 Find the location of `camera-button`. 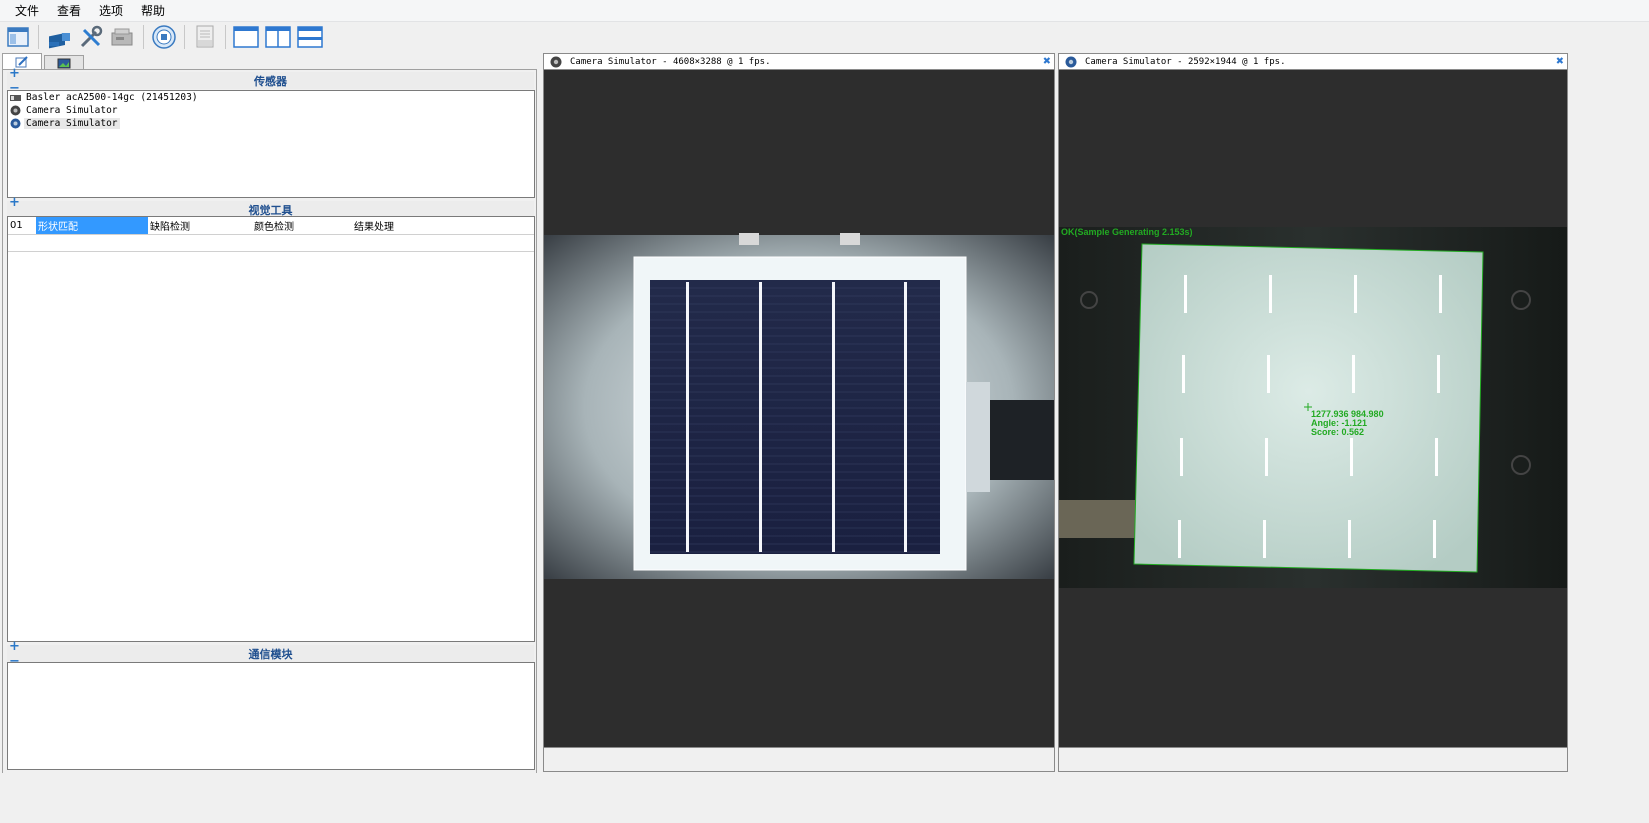

camera-button is located at coordinates (59, 37).